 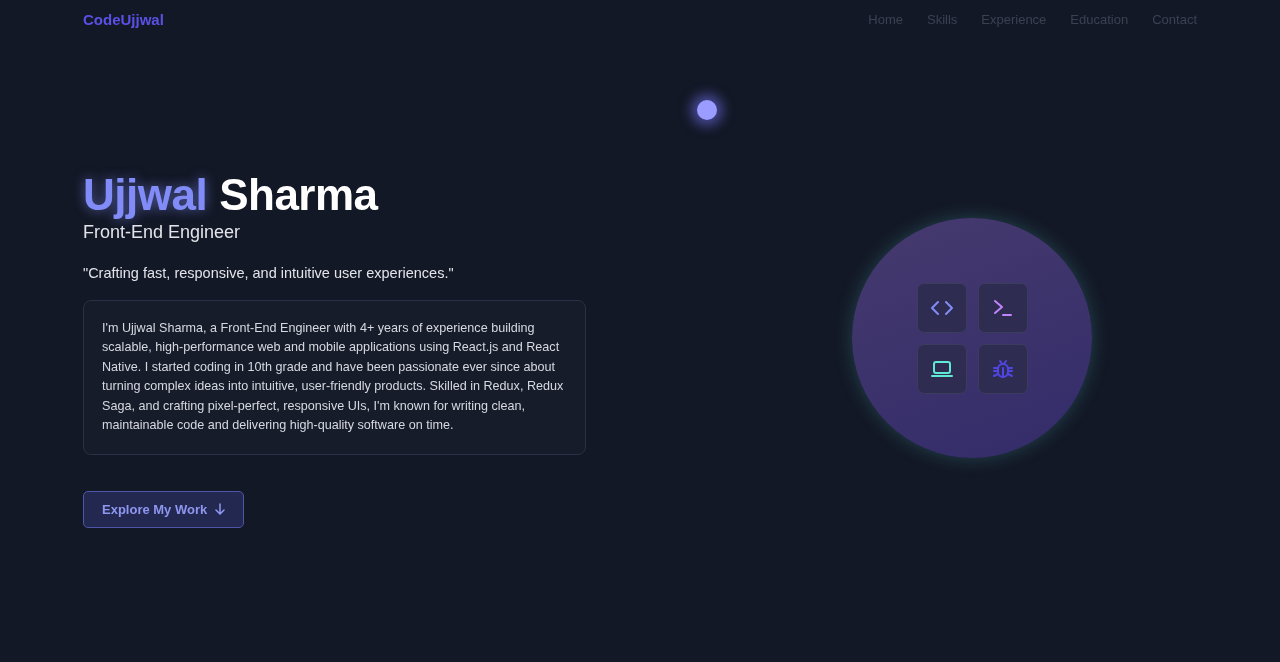 What do you see at coordinates (145, 195) in the screenshot?
I see `first-name: Ujjwal` at bounding box center [145, 195].